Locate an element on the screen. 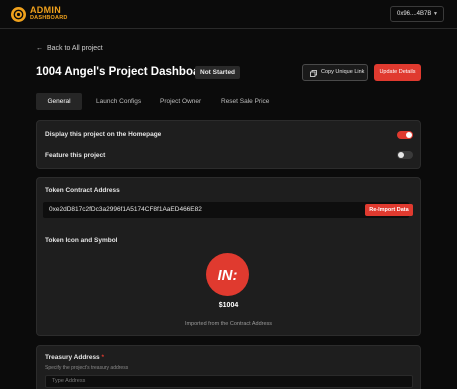 The image size is (457, 389). tab-general: General is located at coordinates (59, 101).